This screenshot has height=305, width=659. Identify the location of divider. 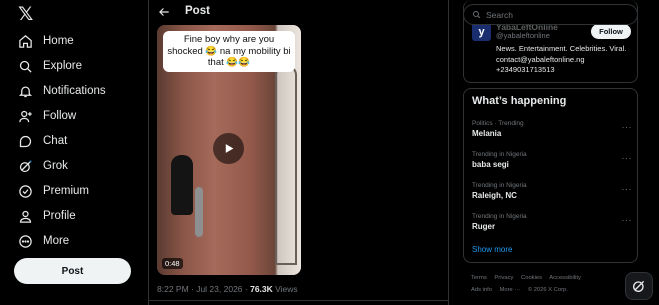
(298, 300).